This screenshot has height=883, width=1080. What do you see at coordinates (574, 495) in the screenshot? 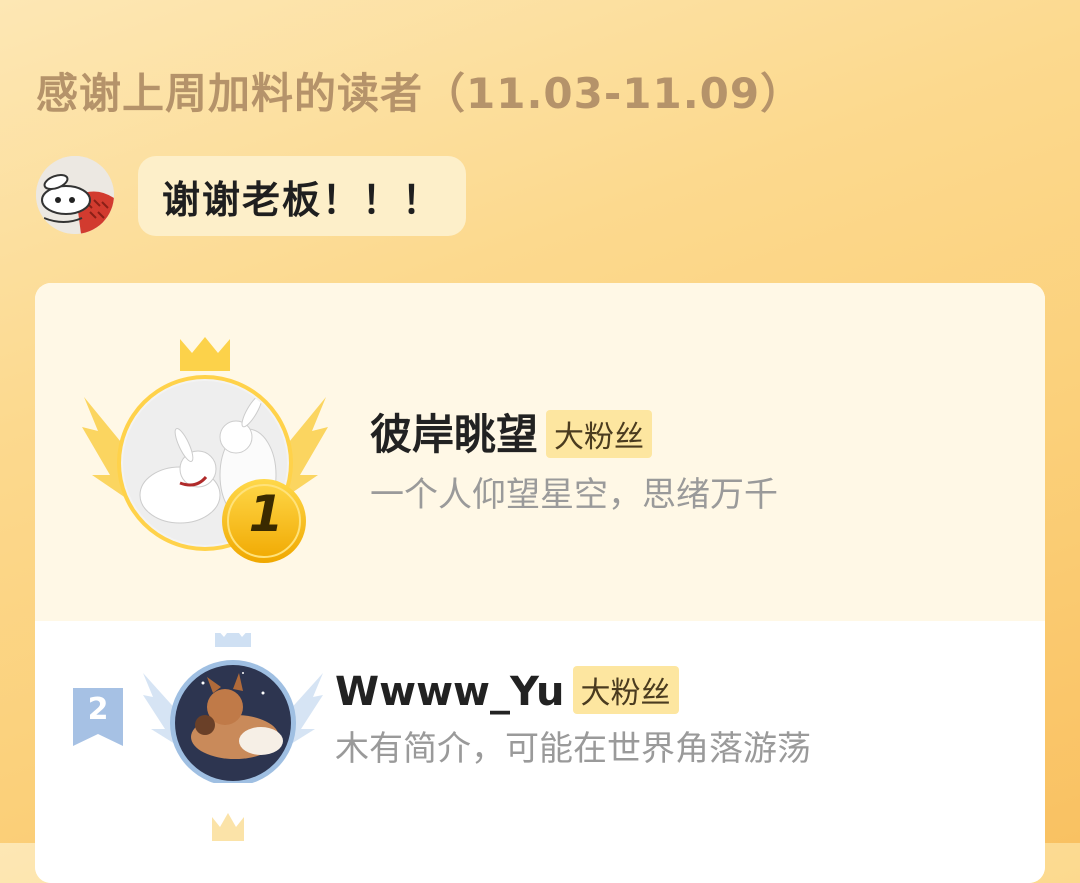
I see `rank-1-bio: 一个人仰望星空，思绪万千` at bounding box center [574, 495].